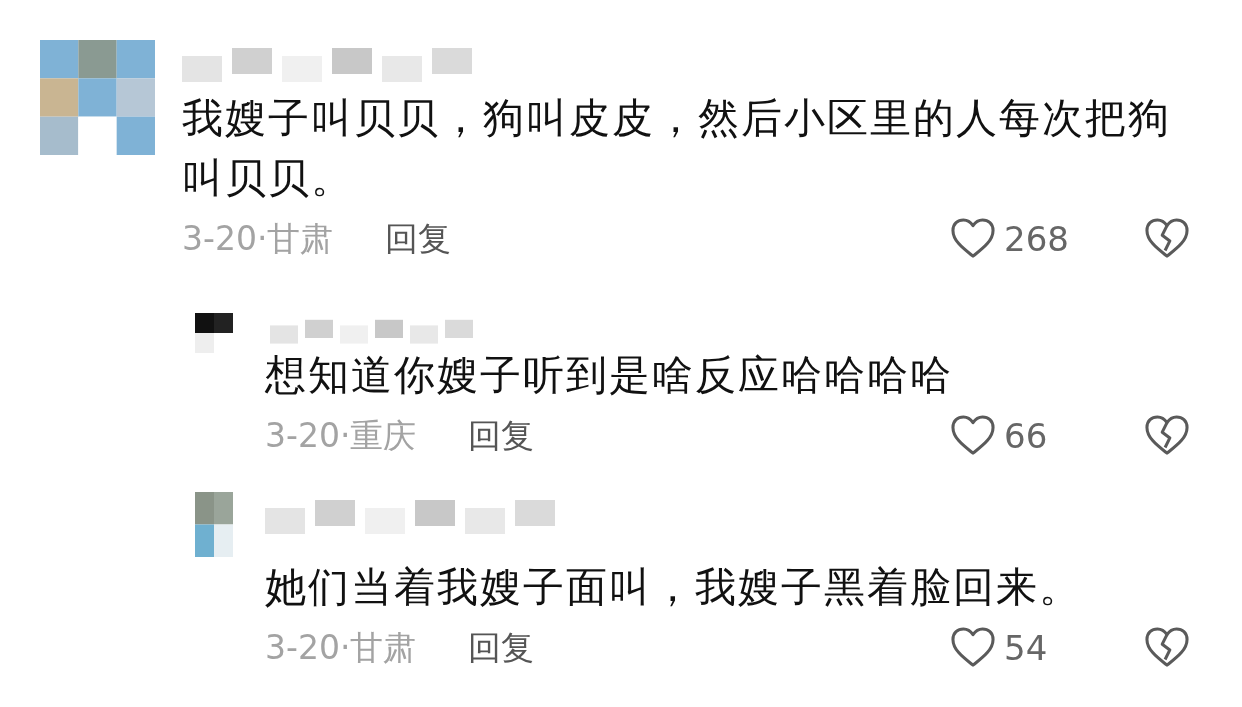  I want to click on like-count: 54, so click(1026, 648).